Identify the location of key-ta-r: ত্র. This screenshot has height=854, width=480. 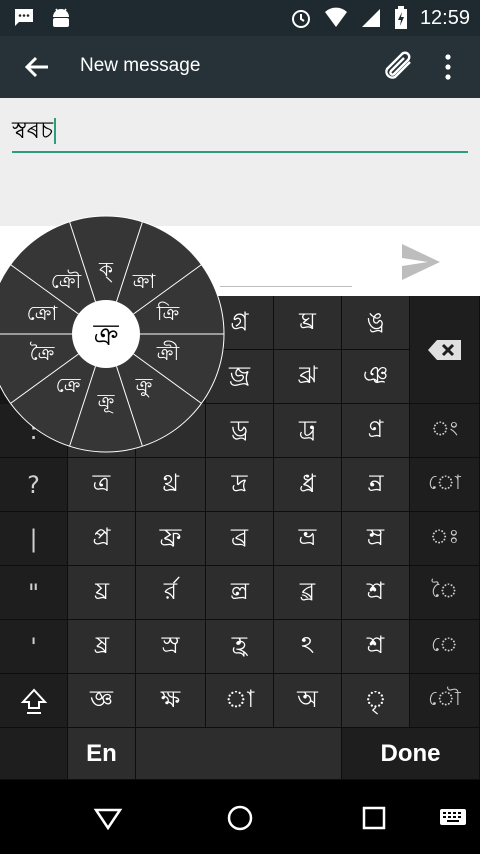
(102, 485).